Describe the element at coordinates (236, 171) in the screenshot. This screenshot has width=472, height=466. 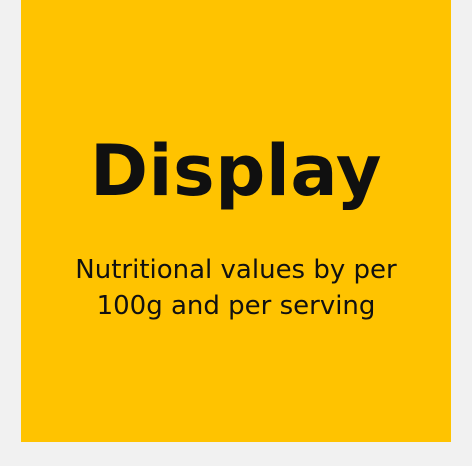
I see `card-title: Display` at that location.